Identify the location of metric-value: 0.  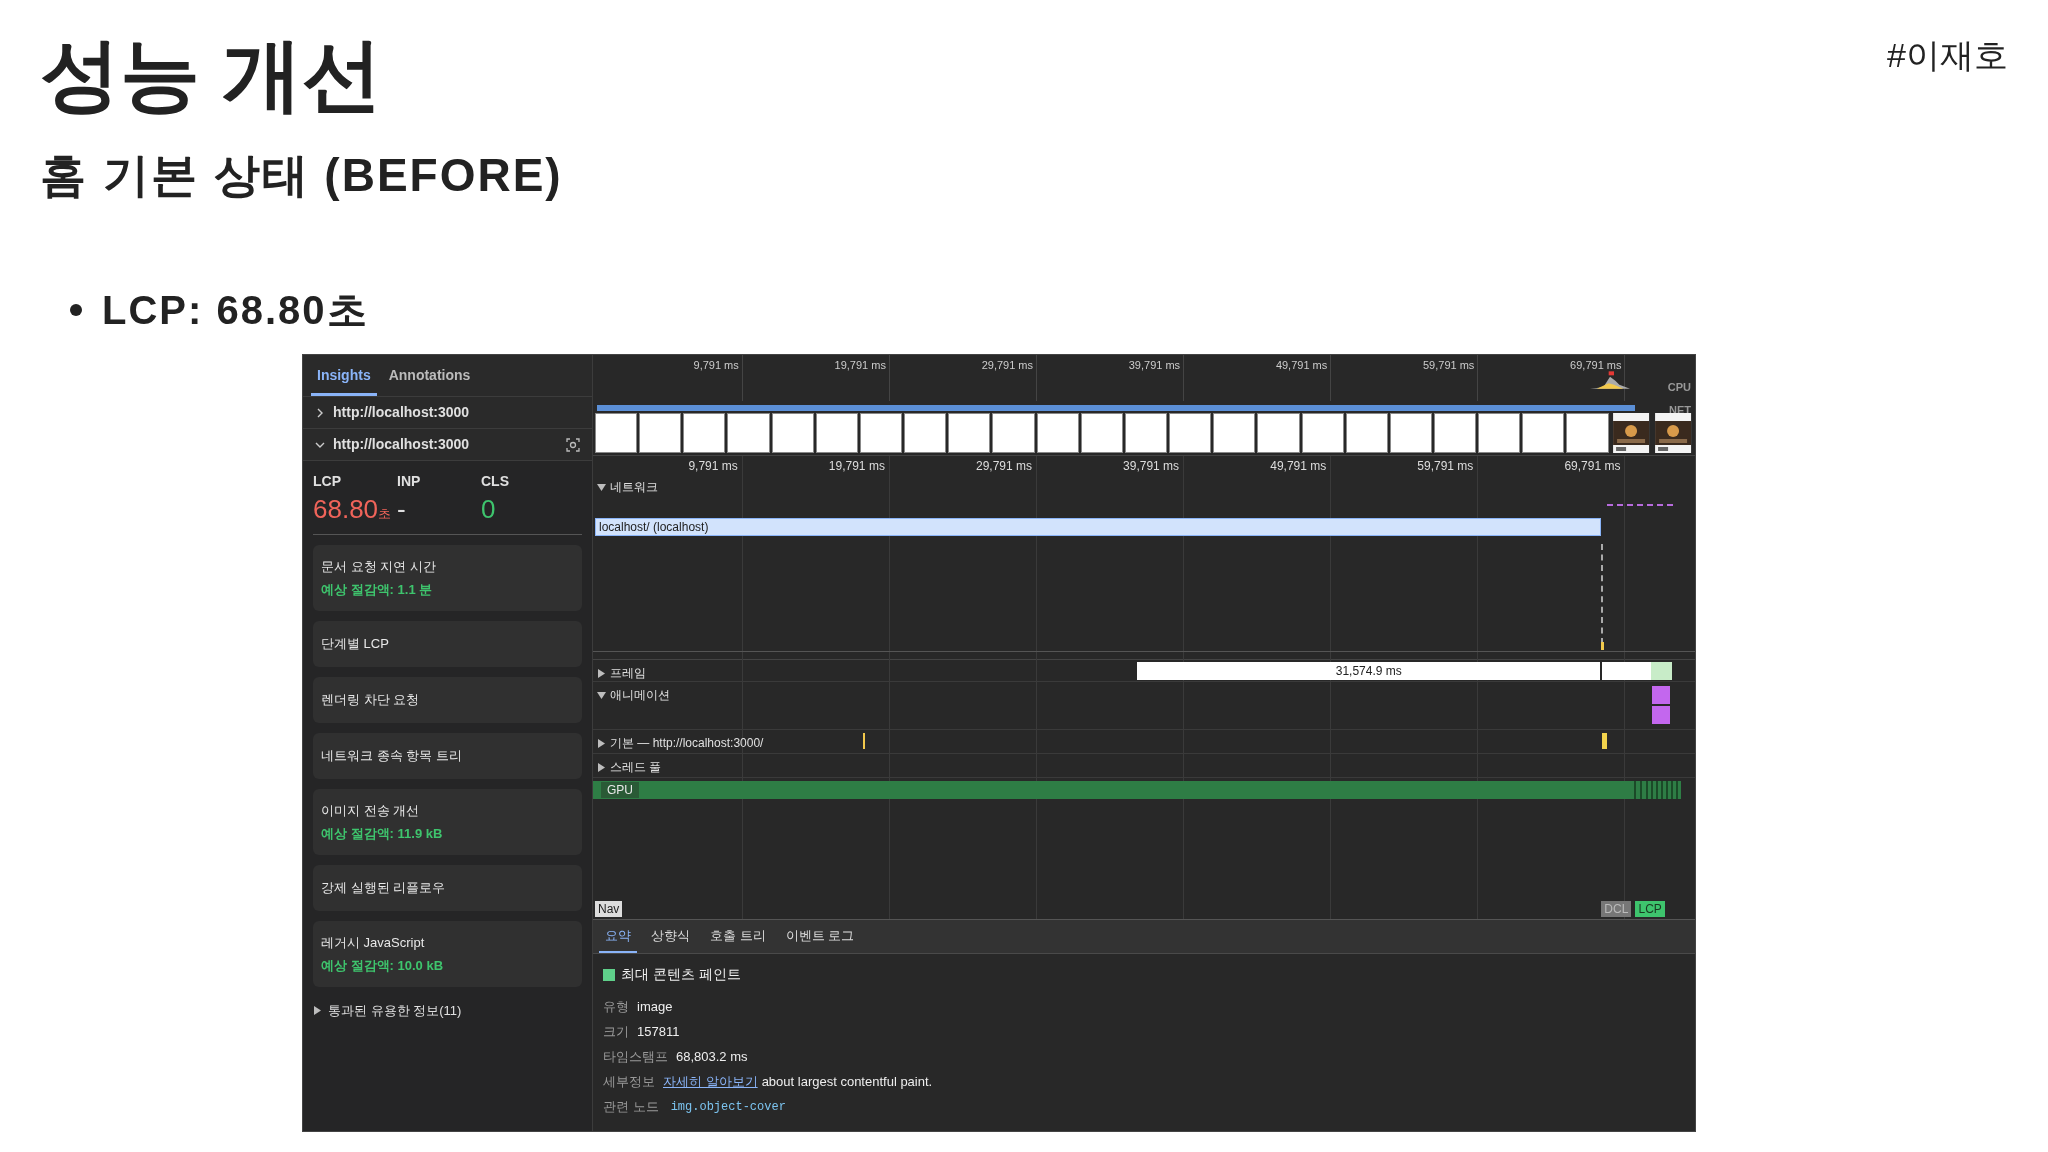
(488, 509).